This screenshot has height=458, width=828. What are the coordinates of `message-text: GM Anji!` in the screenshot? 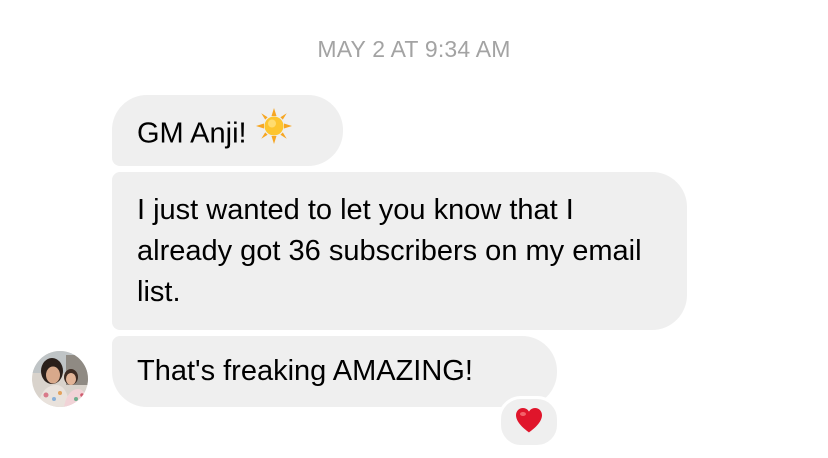 It's located at (192, 133).